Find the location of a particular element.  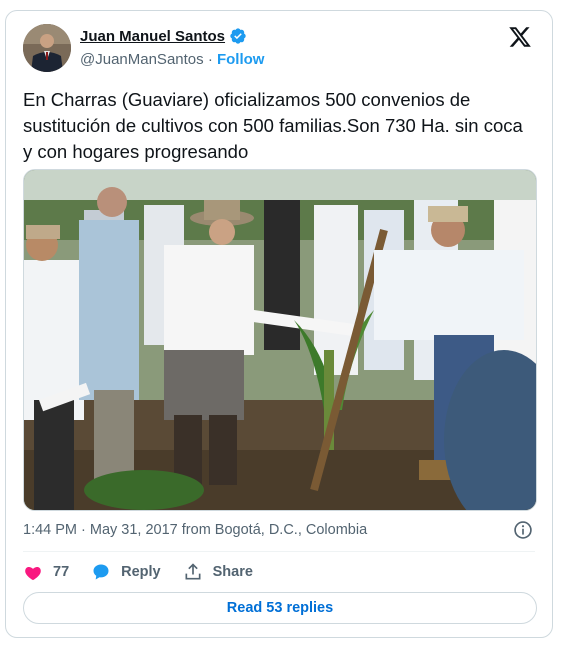

like-button: 77 is located at coordinates (46, 572).